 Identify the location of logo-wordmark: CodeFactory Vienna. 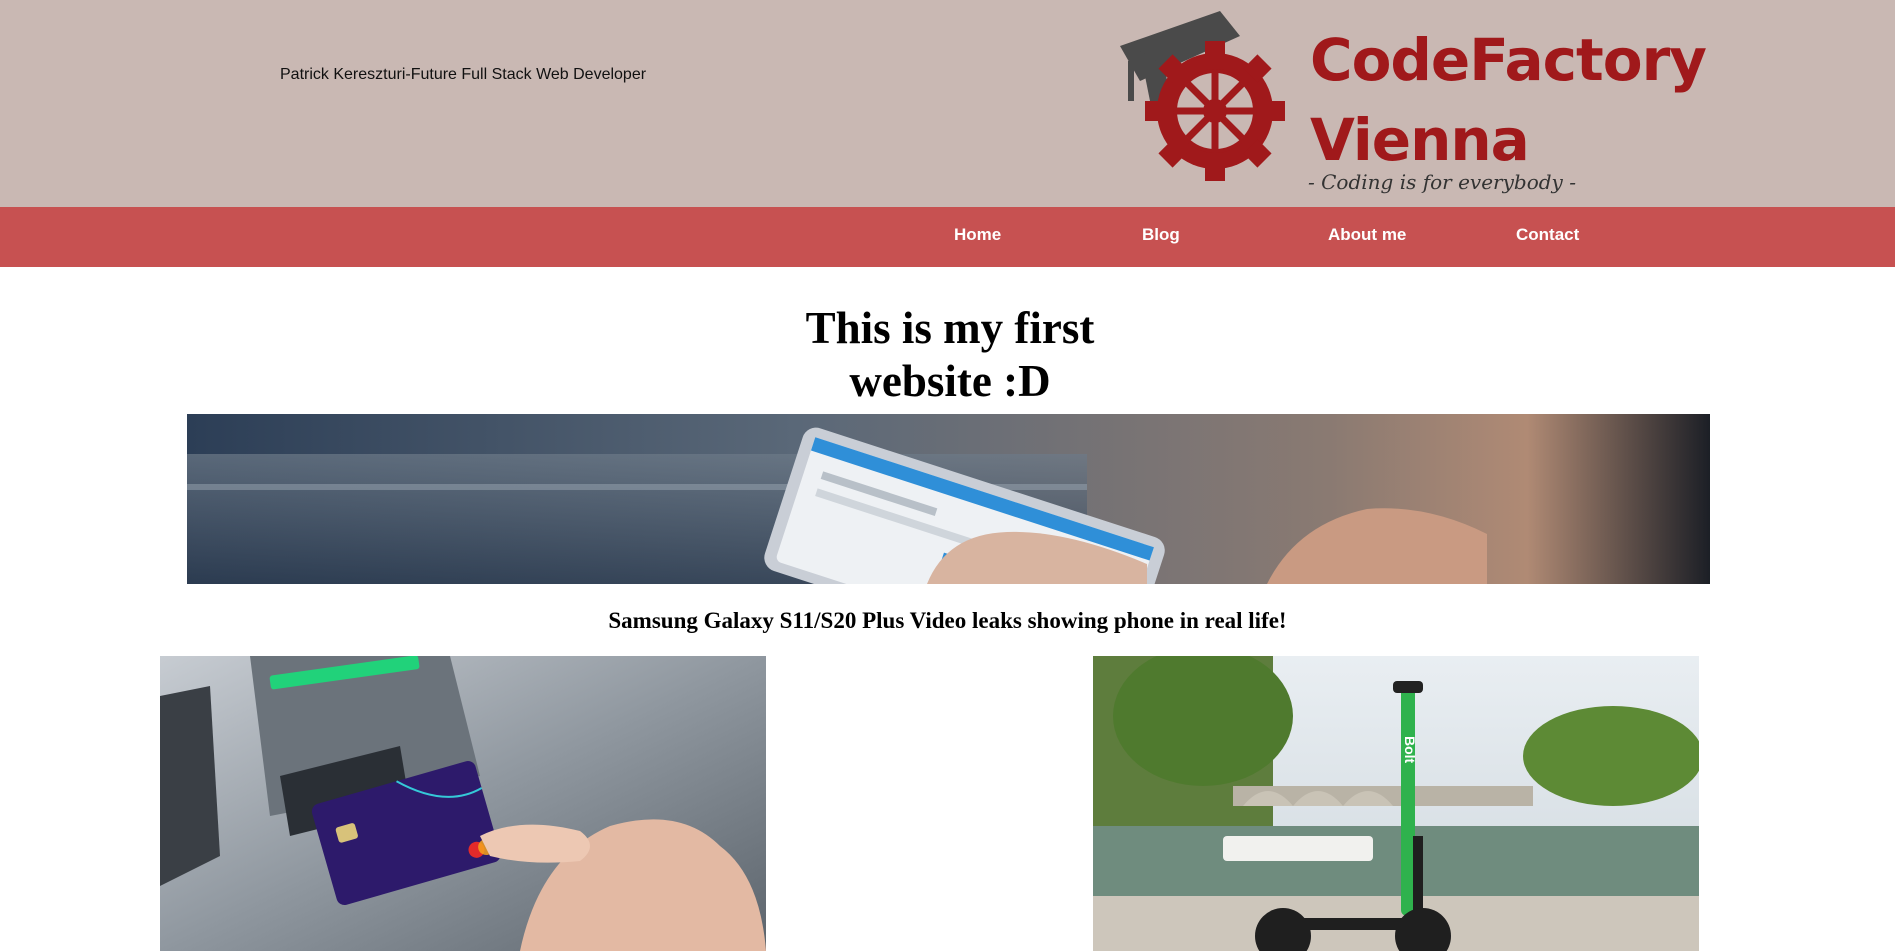
(1508, 100).